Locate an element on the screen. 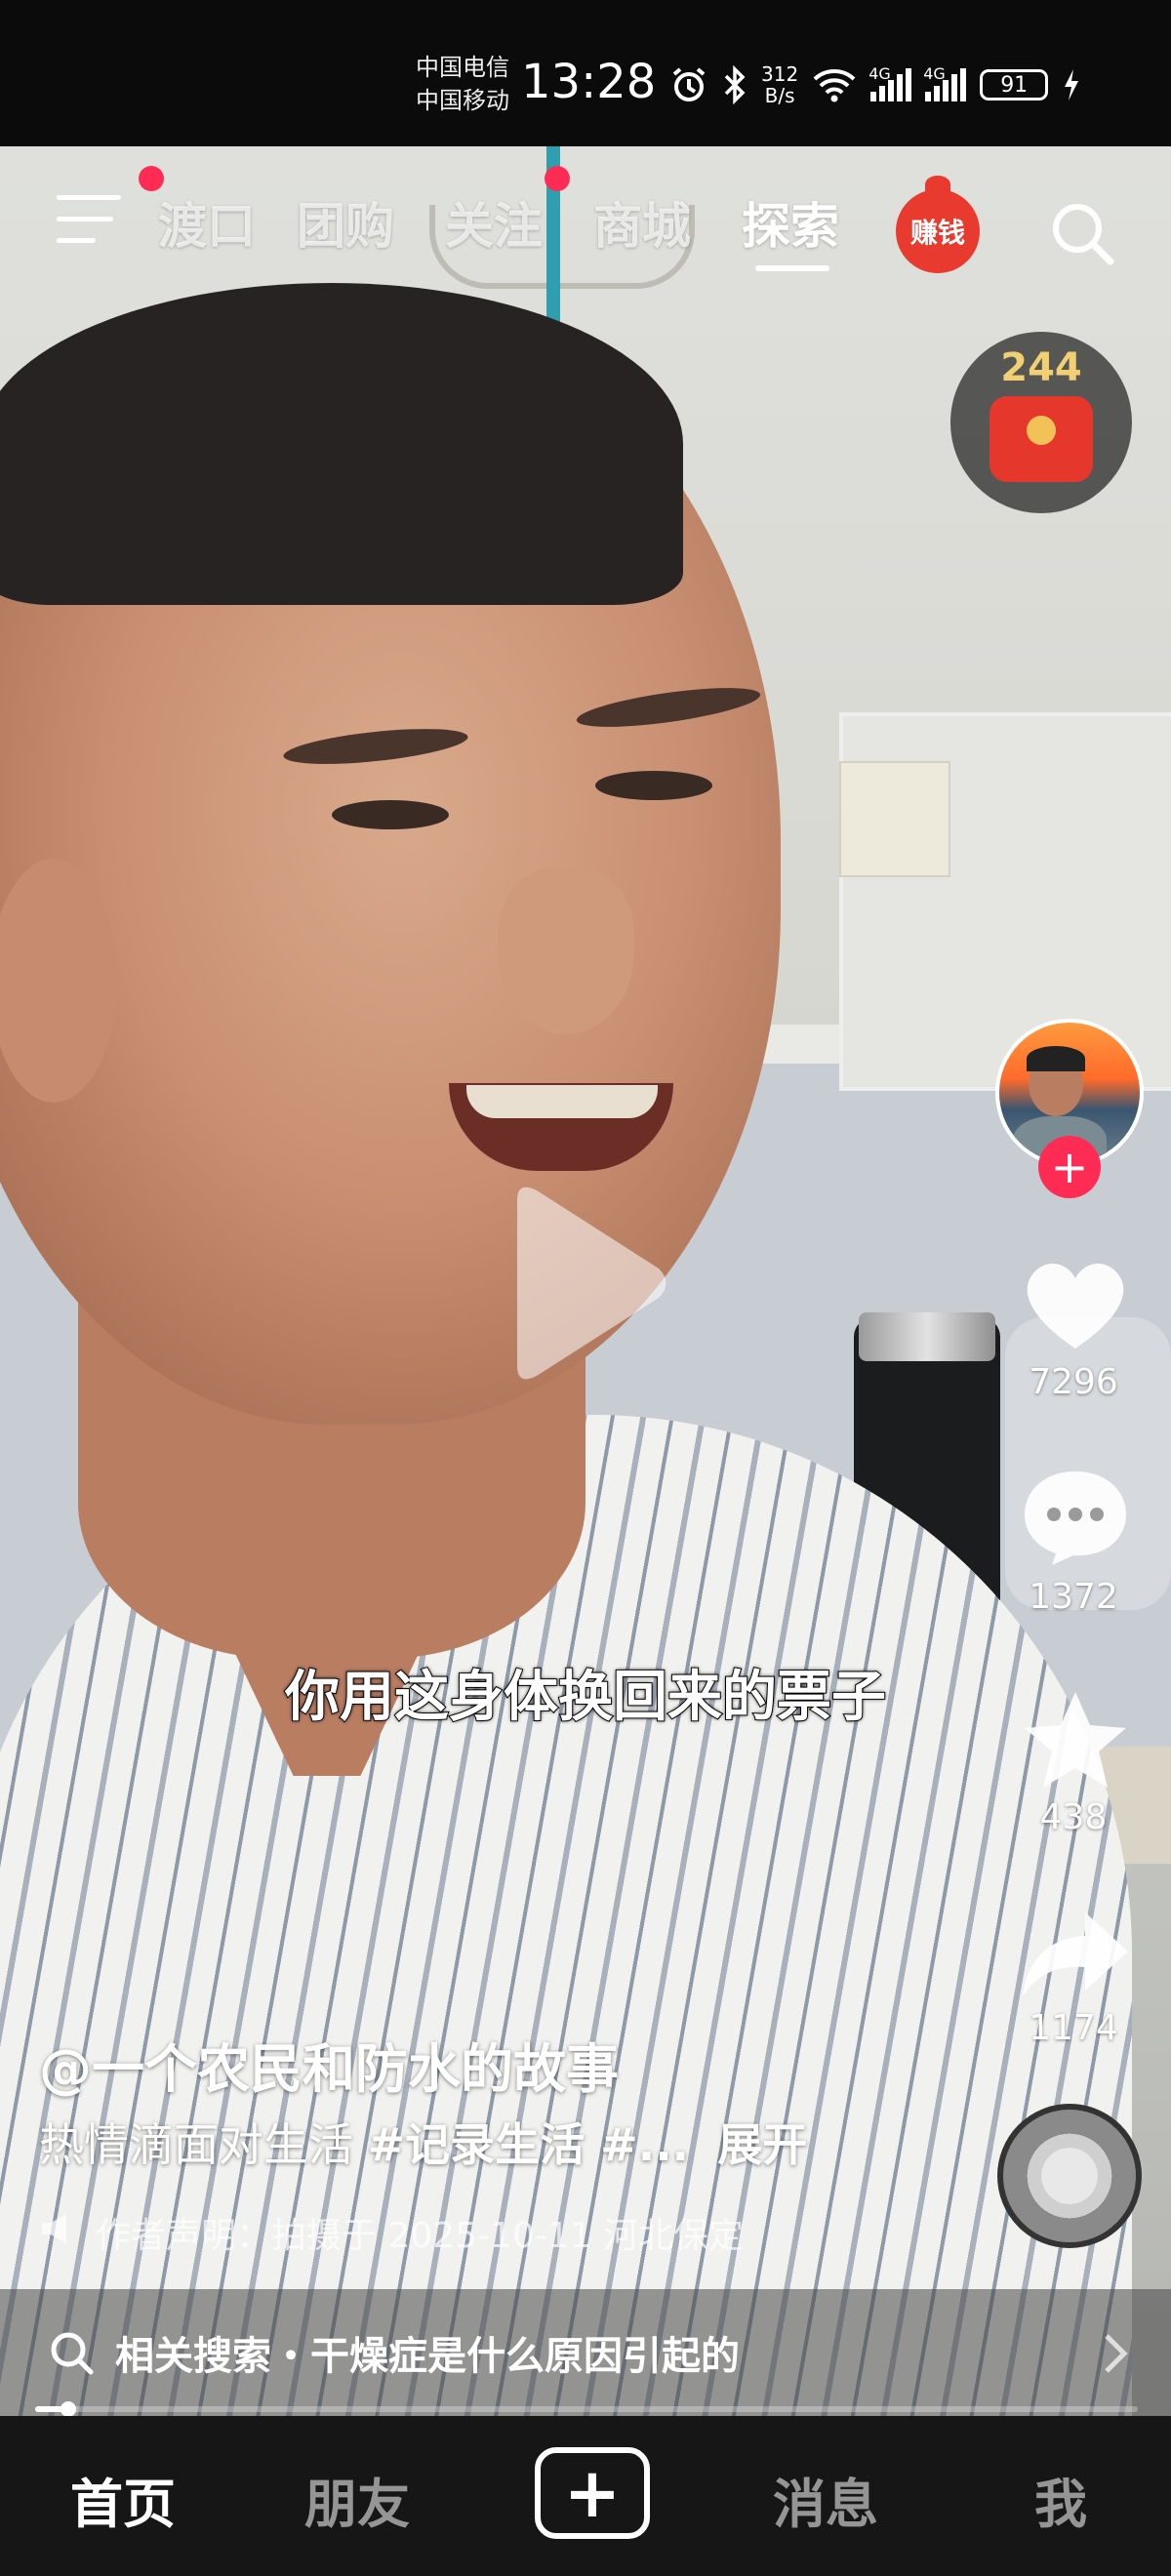 The height and width of the screenshot is (2576, 1171). expand-link: 展开 is located at coordinates (762, 2144).